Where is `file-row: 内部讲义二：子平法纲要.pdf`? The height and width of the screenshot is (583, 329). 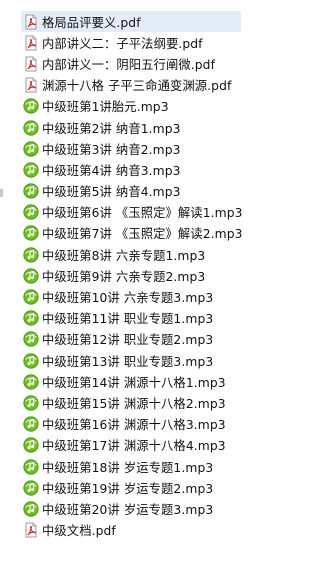
file-row: 内部讲义二：子平法纲要.pdf is located at coordinates (171, 42).